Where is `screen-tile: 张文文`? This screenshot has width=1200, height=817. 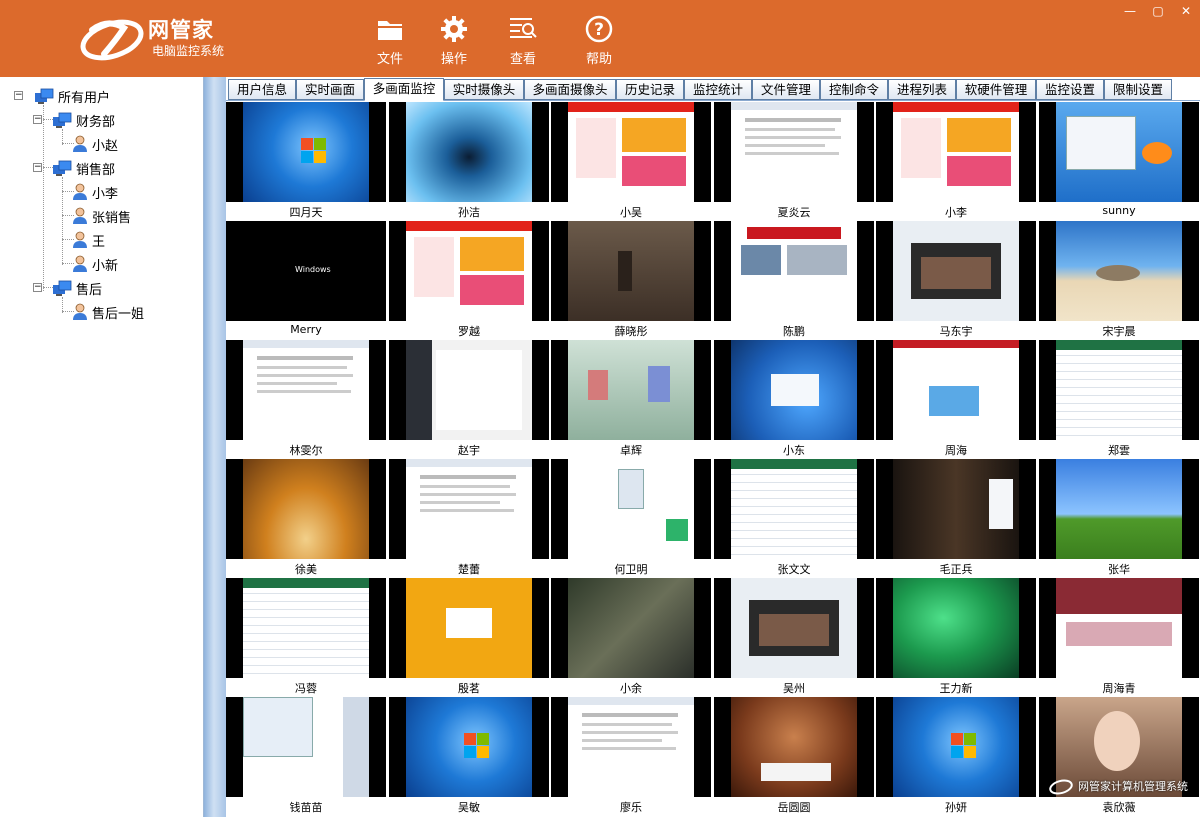 screen-tile: 张文文 is located at coordinates (794, 518).